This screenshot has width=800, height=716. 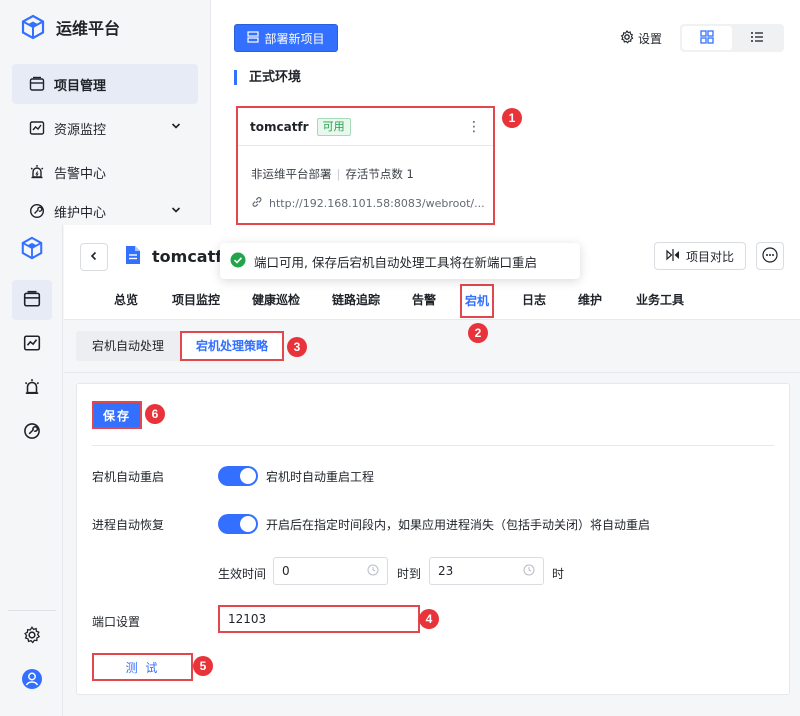 I want to click on strategy-subtabs: 宕机自动处理 宕机处理策略, so click(x=180, y=346).